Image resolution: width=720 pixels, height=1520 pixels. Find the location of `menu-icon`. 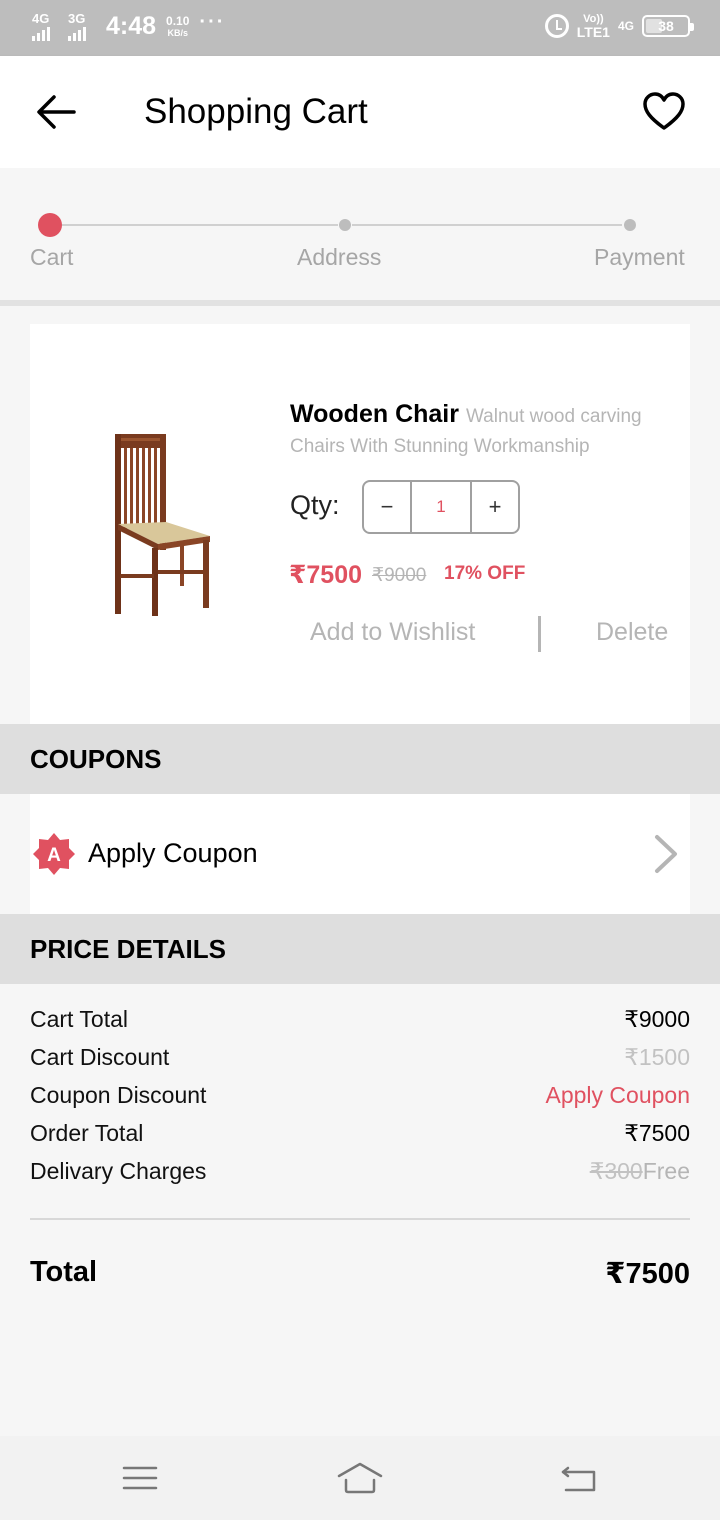

menu-icon is located at coordinates (140, 1478).